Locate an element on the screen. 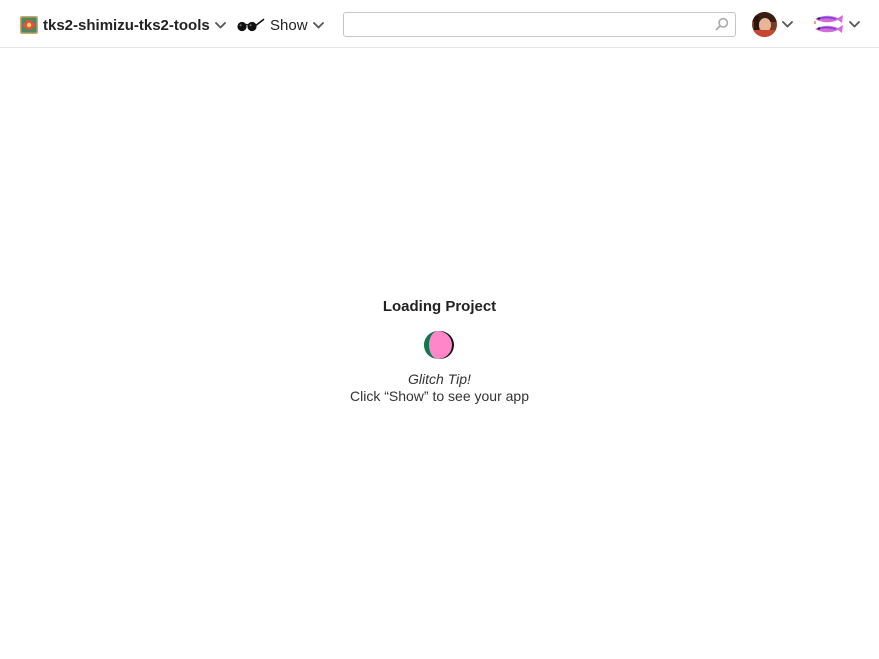  loading-title: Loading Project is located at coordinates (439, 306).